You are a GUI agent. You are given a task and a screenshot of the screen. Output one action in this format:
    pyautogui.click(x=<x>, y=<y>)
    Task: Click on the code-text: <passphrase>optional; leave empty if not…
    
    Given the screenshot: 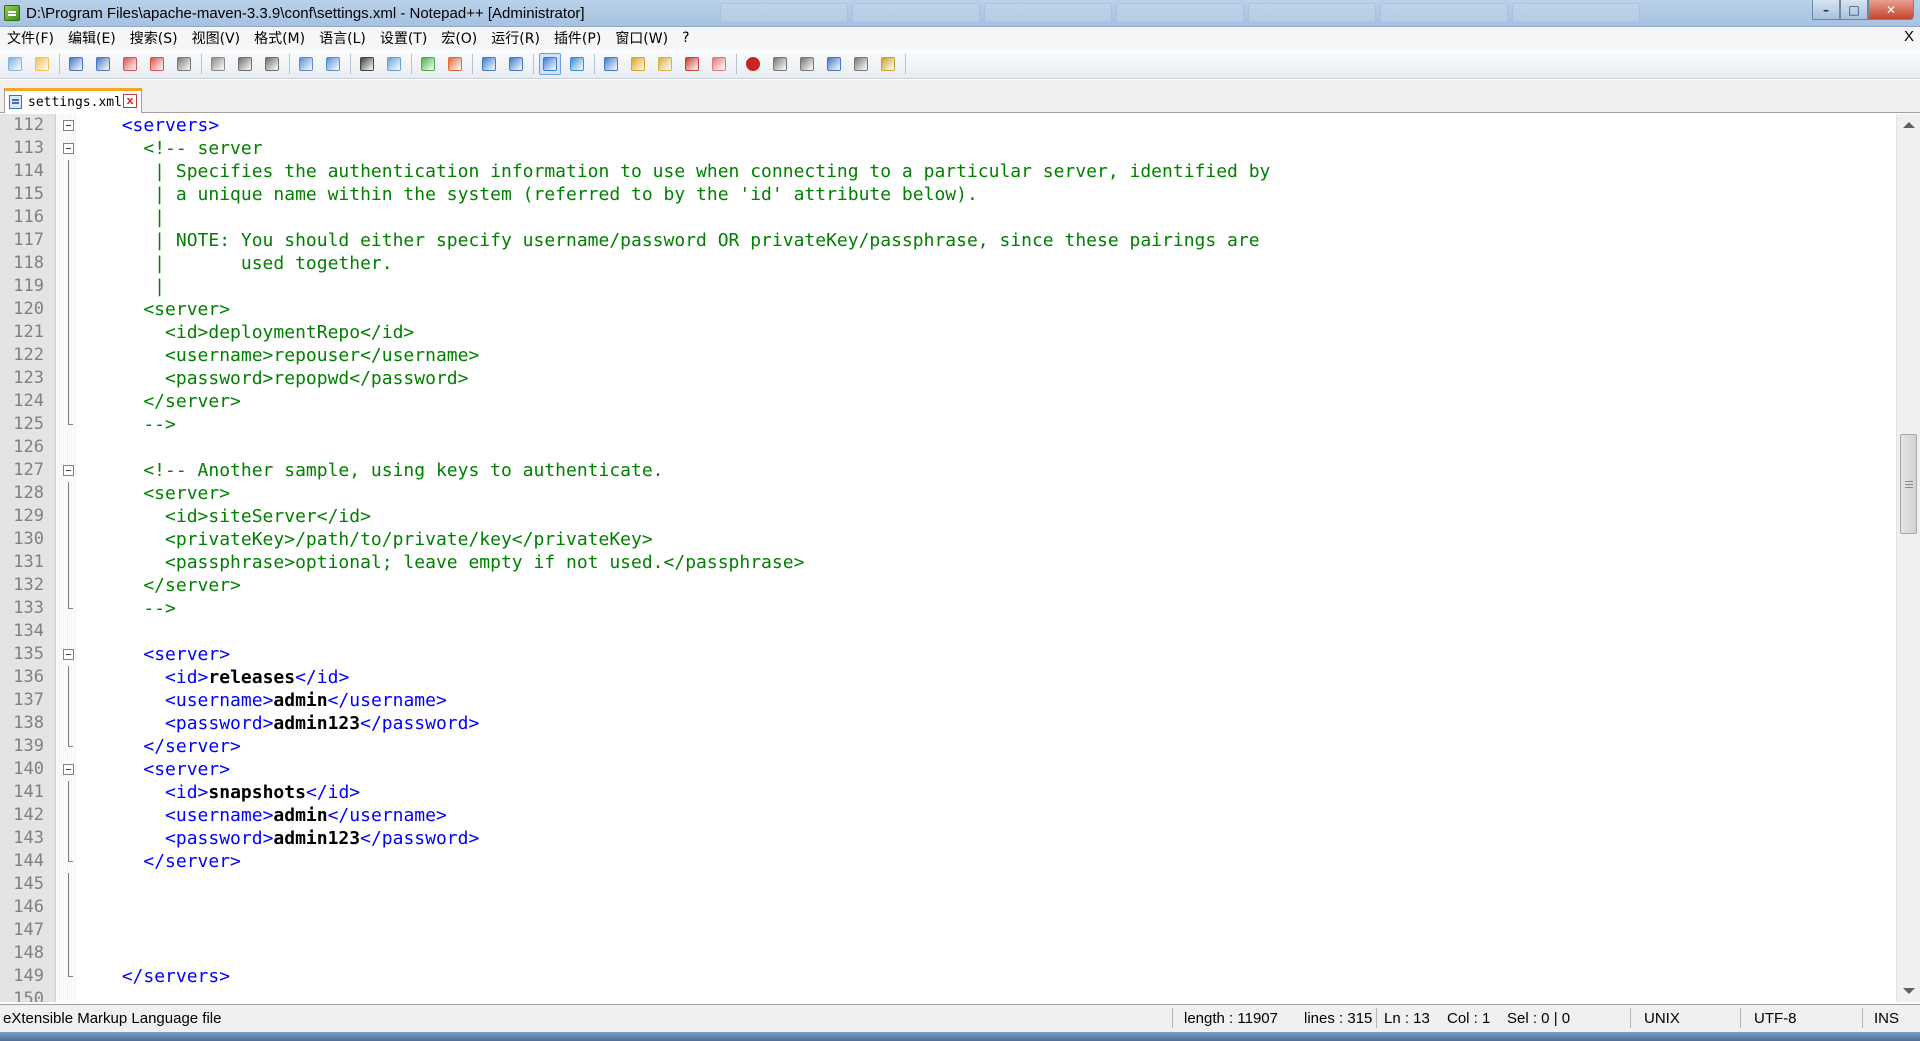 What is the action you would take?
    pyautogui.click(x=452, y=562)
    